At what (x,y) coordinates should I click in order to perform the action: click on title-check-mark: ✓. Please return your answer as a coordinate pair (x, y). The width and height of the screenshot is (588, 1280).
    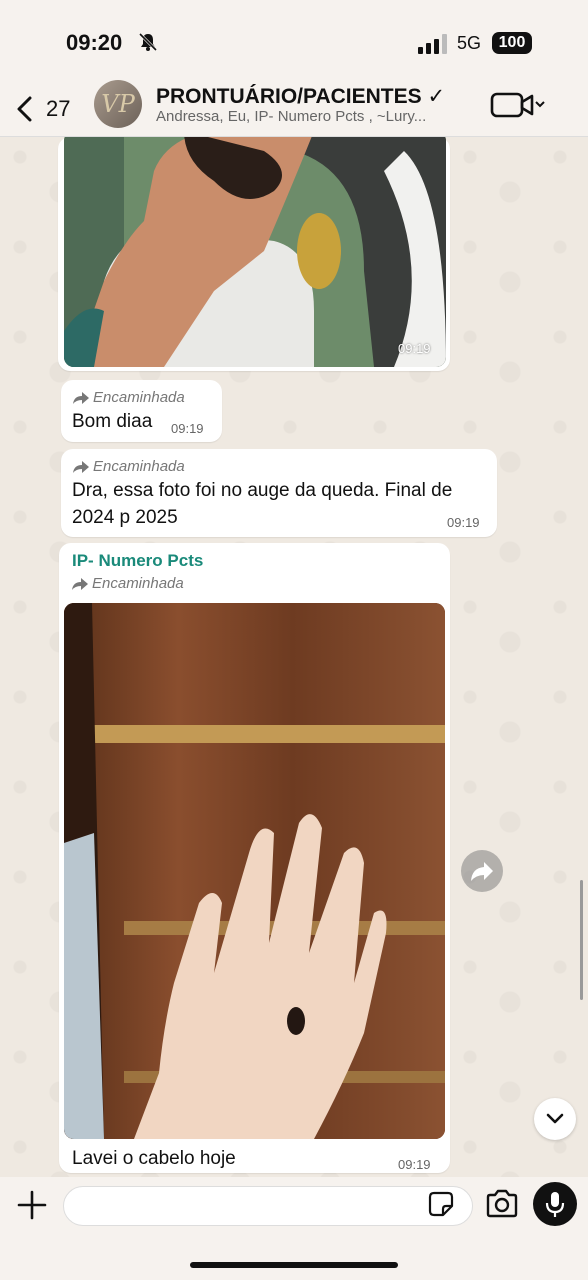
    Looking at the image, I should click on (436, 96).